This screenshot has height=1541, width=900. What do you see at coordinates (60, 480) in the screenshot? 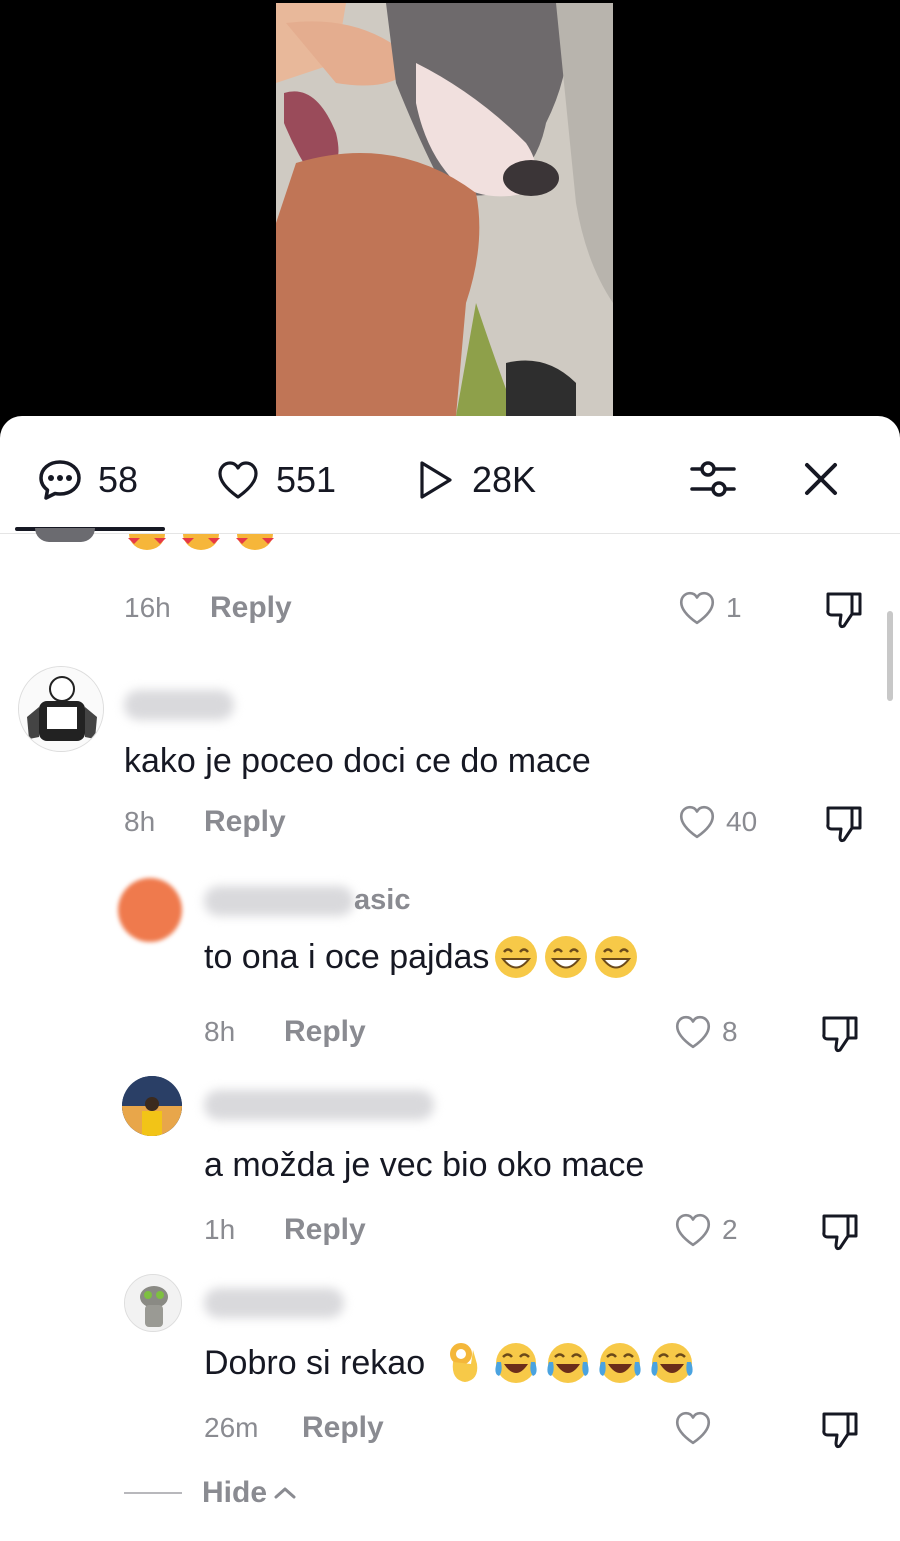
I see `chat-bubble-icon` at bounding box center [60, 480].